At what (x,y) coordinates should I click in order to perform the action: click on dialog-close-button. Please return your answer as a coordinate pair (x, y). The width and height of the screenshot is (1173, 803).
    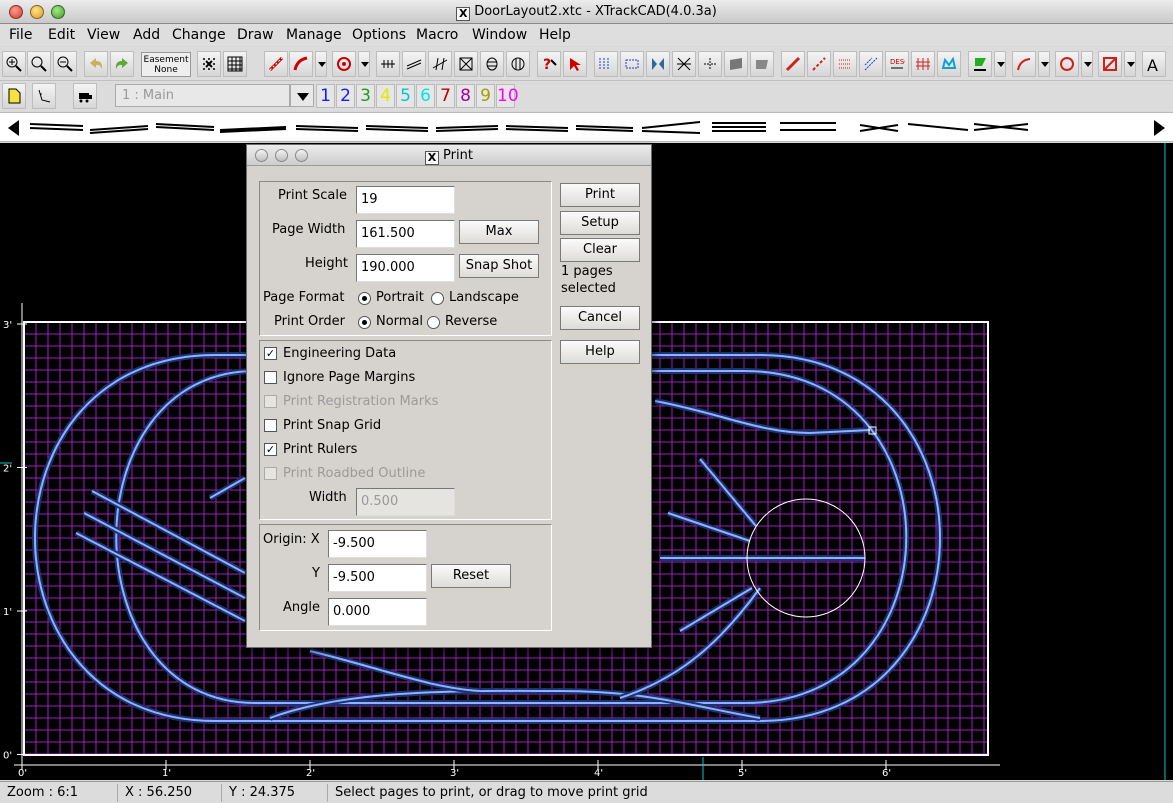
    Looking at the image, I should click on (261, 155).